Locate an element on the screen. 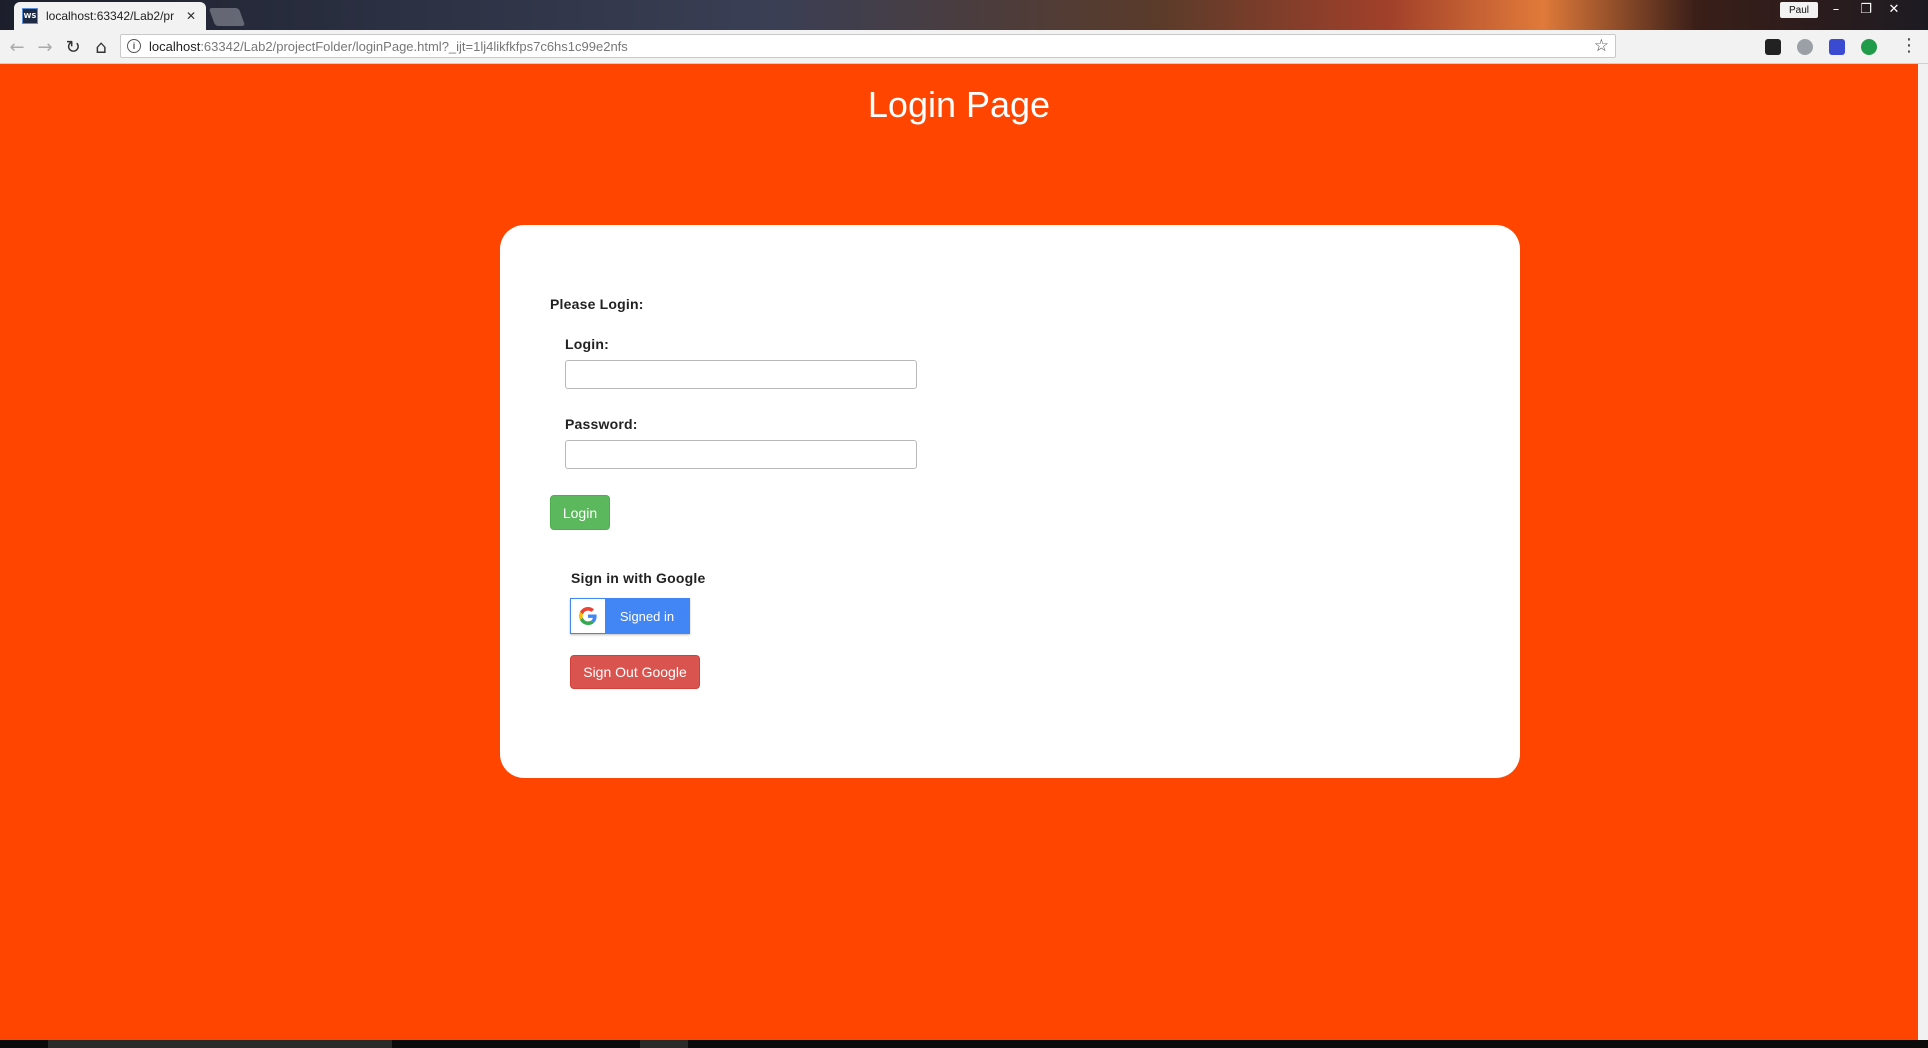 The width and height of the screenshot is (1928, 1048). profile-button: Paul is located at coordinates (1799, 10).